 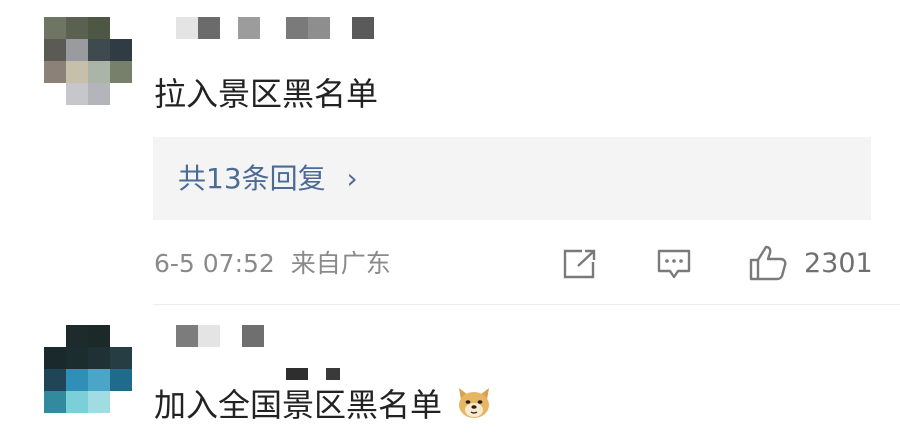 What do you see at coordinates (266, 94) in the screenshot?
I see `comment-text: 拉入景区黑名单` at bounding box center [266, 94].